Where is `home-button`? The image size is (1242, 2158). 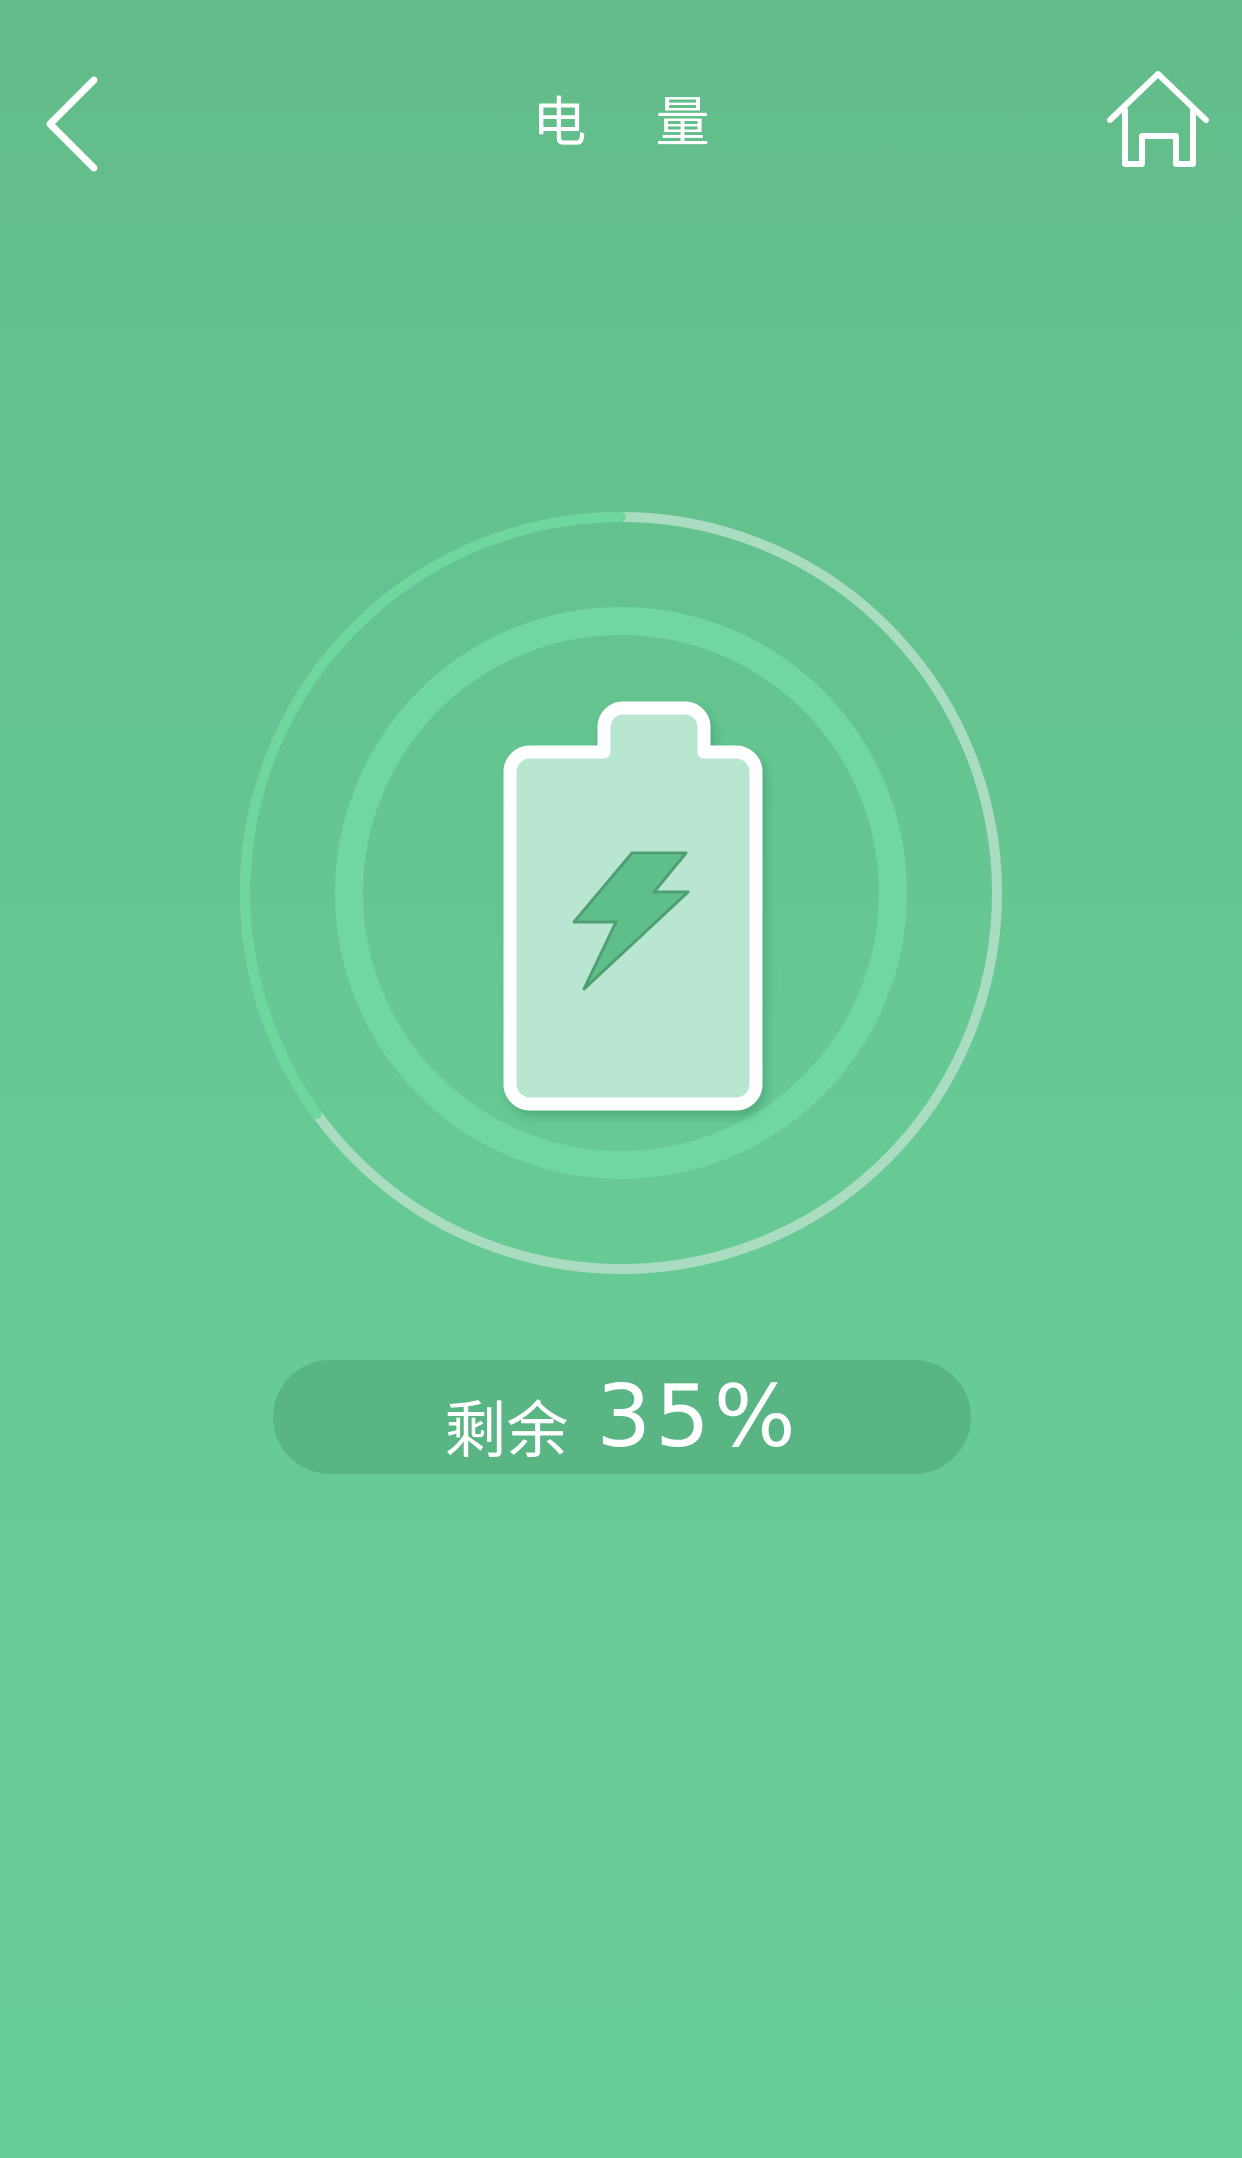
home-button is located at coordinates (1158, 121).